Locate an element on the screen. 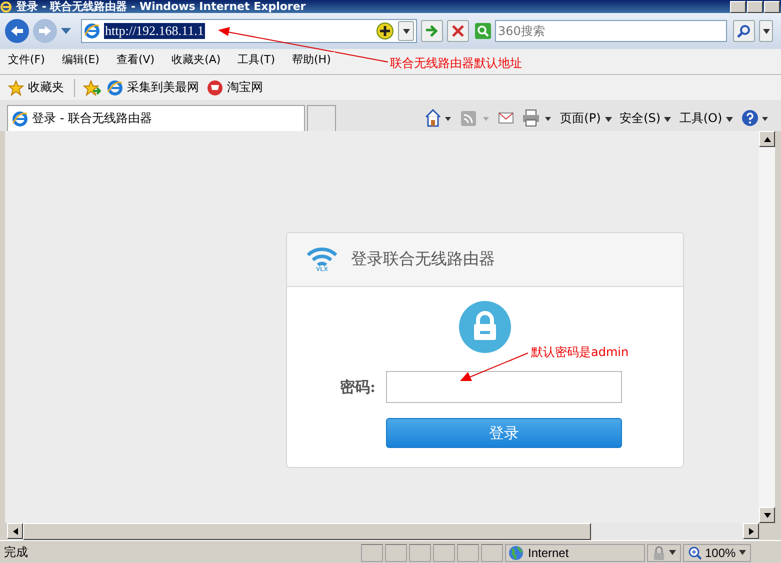 This screenshot has height=563, width=781. stop-button is located at coordinates (458, 31).